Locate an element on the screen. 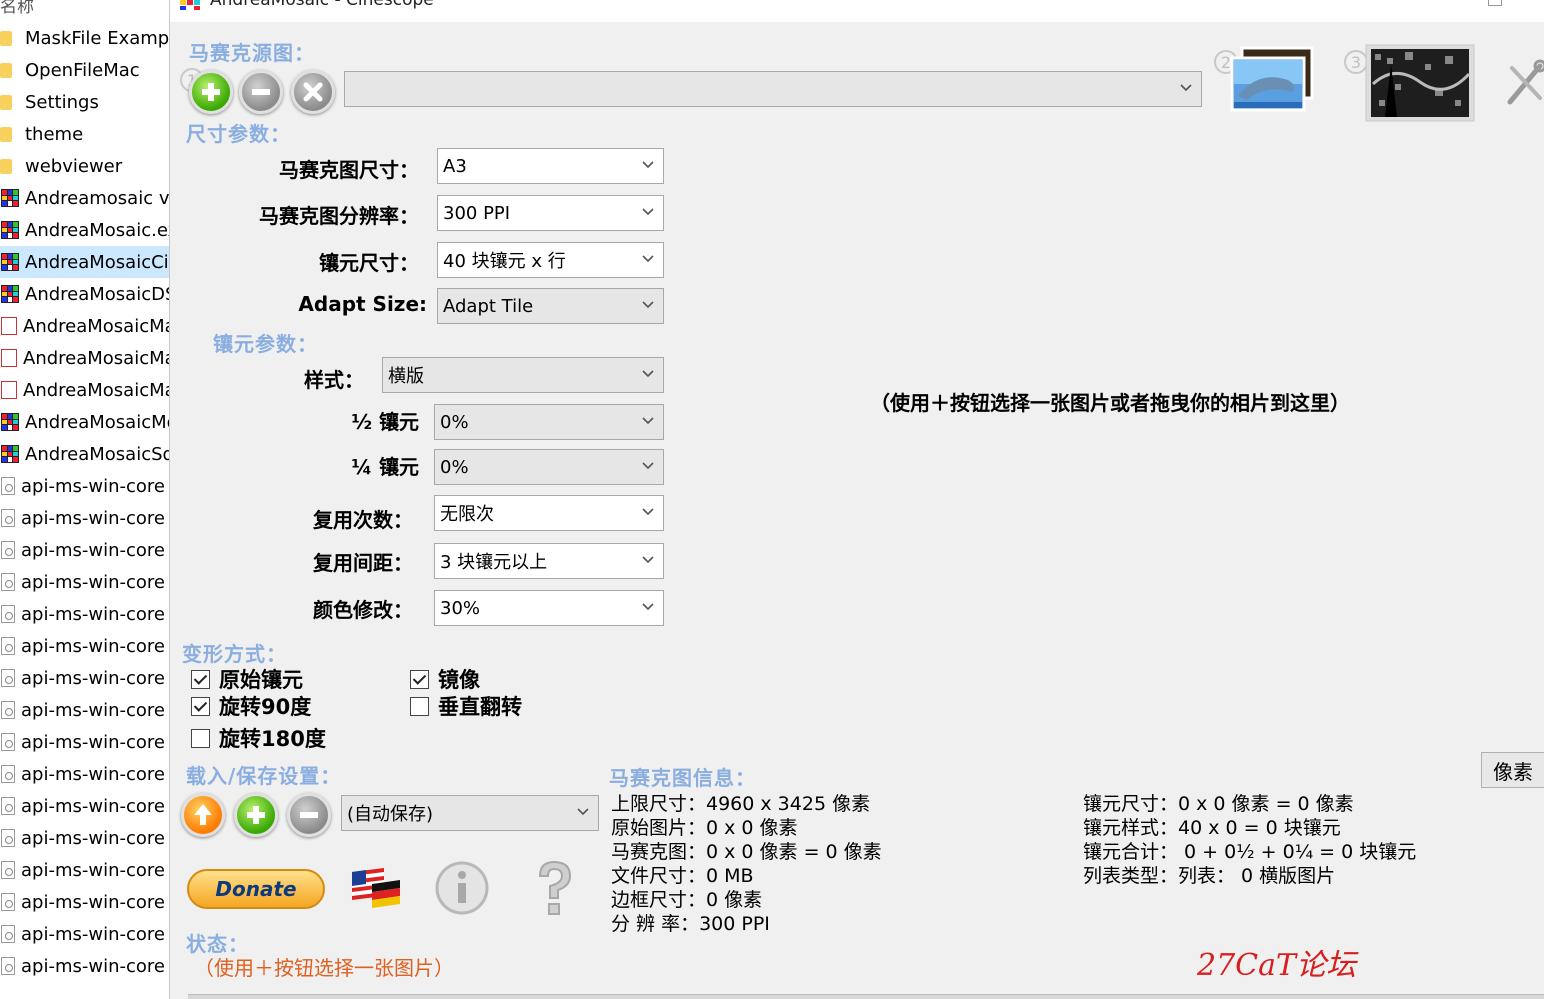 This screenshot has width=1544, height=999. color-change-combo: 30% is located at coordinates (549, 608).